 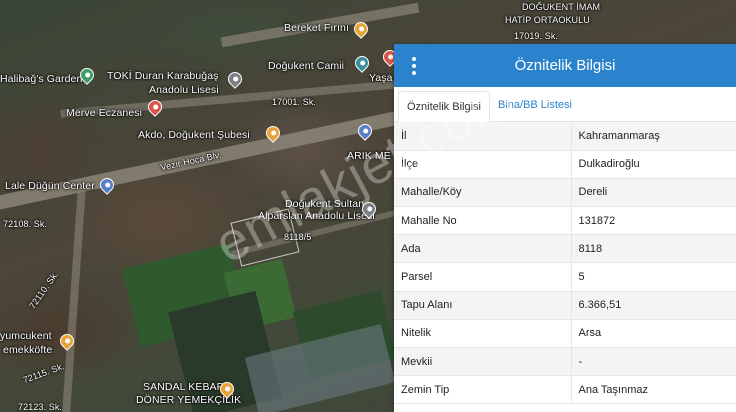 I want to click on tab-attribute-info: Öznitelik Bilgisi, so click(x=444, y=106).